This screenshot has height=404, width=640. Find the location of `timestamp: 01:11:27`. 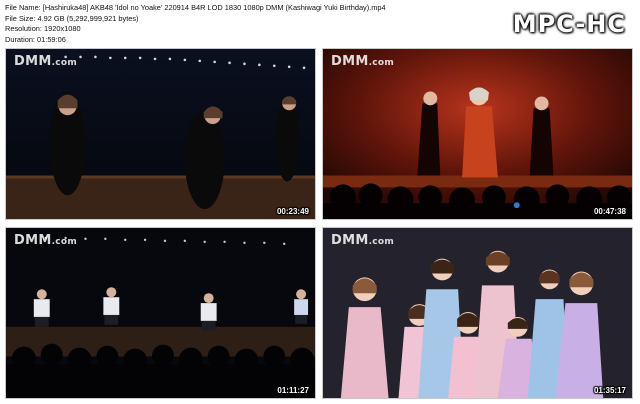

timestamp: 01:11:27 is located at coordinates (293, 390).